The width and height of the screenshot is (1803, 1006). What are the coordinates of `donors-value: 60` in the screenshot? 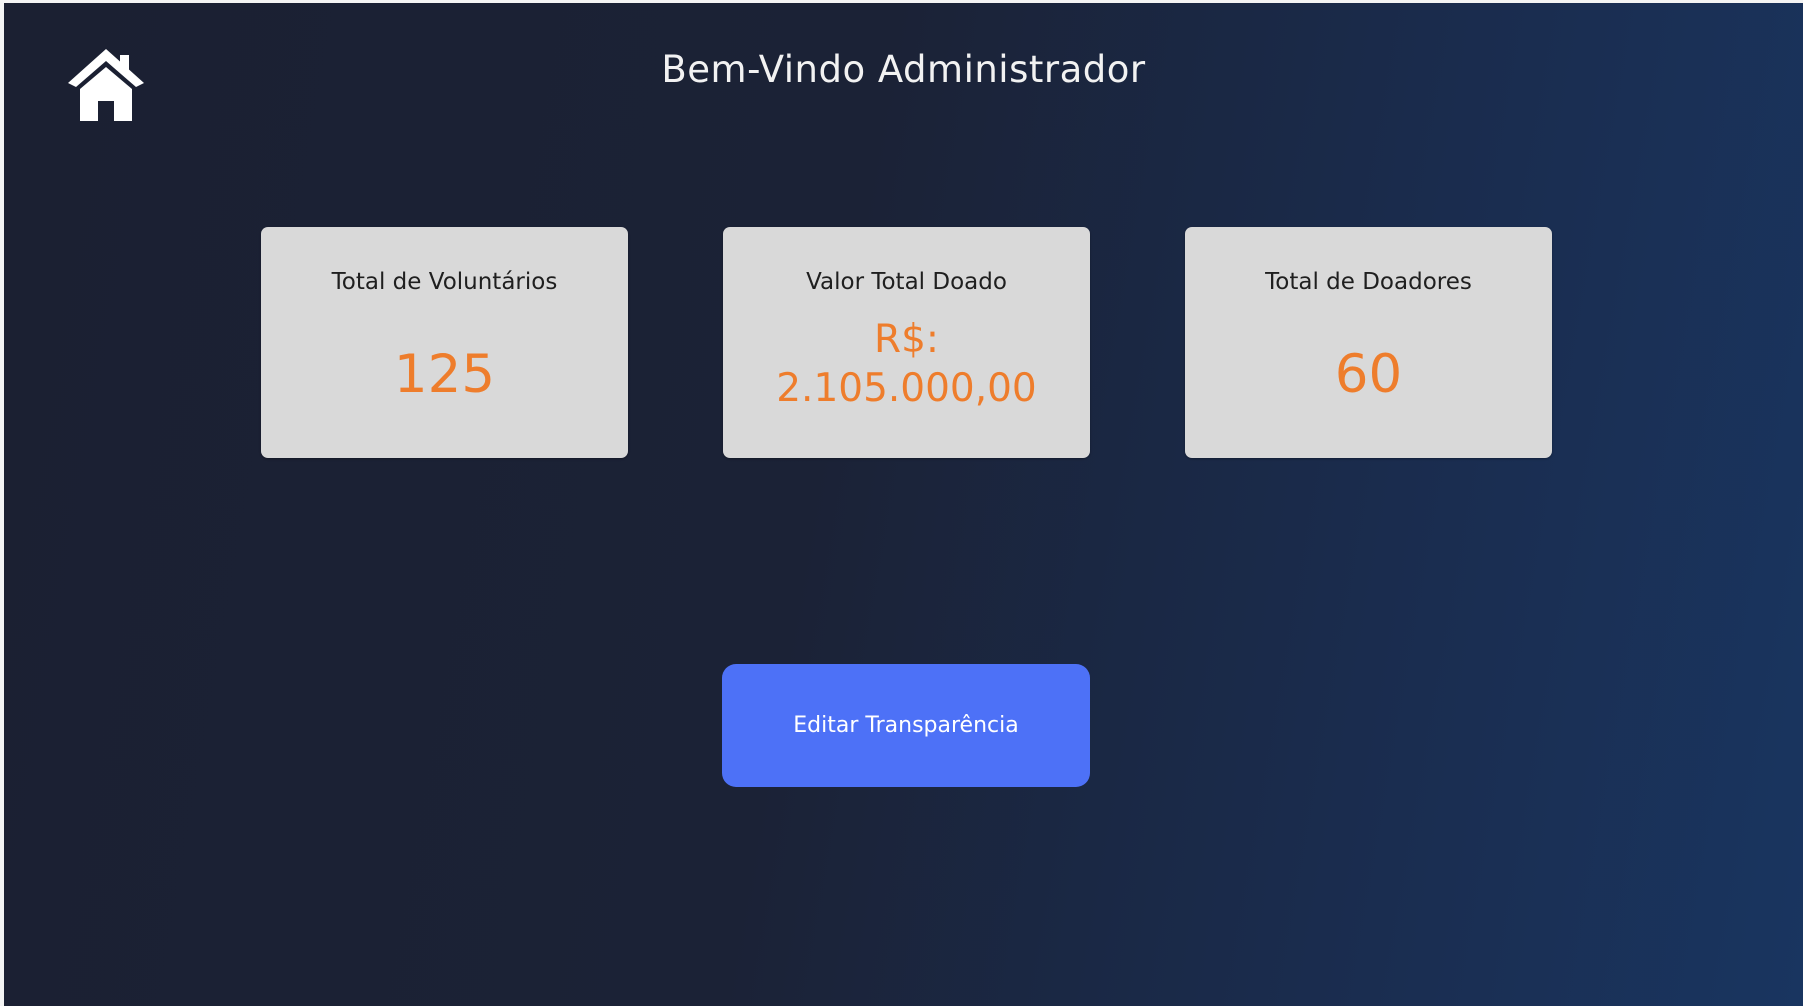 It's located at (1368, 374).